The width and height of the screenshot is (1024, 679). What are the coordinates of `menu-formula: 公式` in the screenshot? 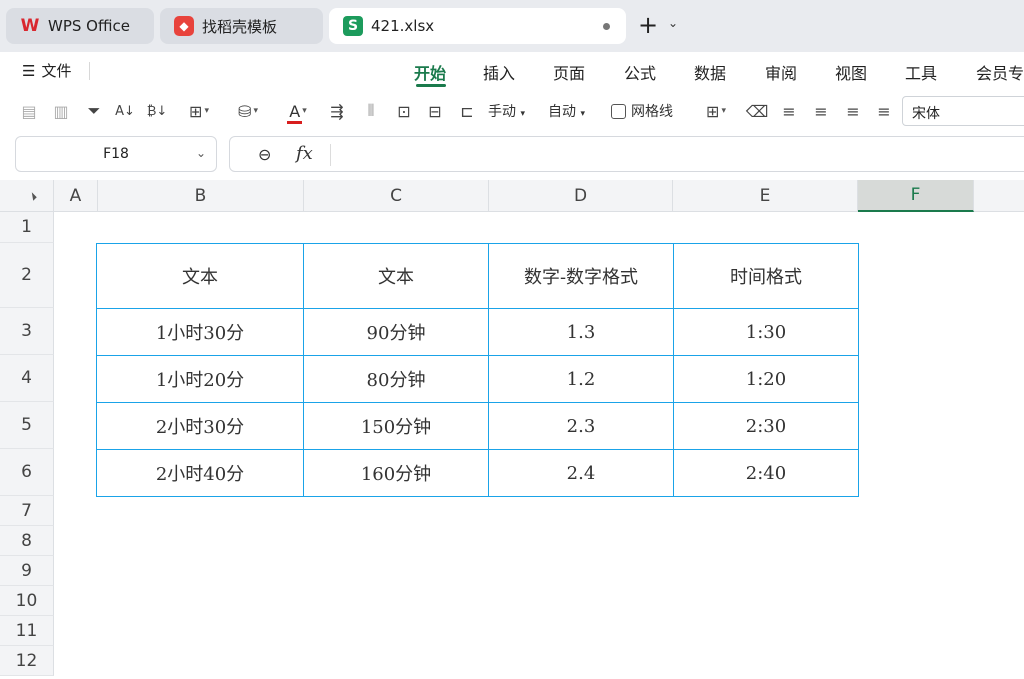 It's located at (640, 72).